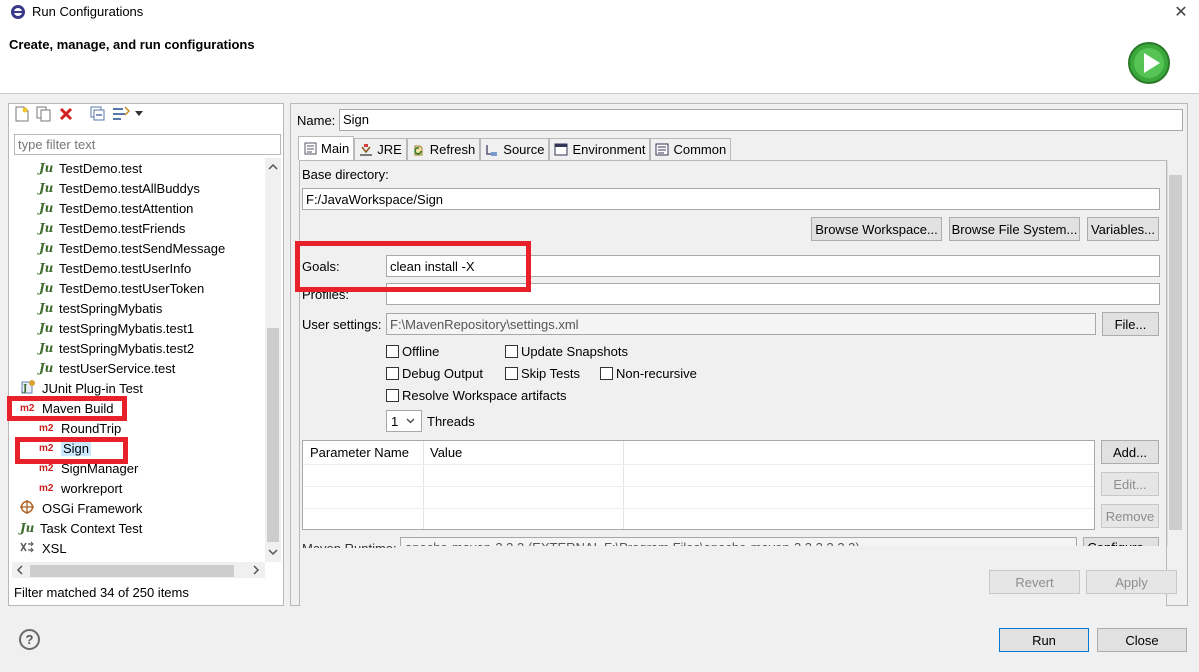  Describe the element at coordinates (30, 388) in the screenshot. I see `junit-plugin-icon: J` at that location.